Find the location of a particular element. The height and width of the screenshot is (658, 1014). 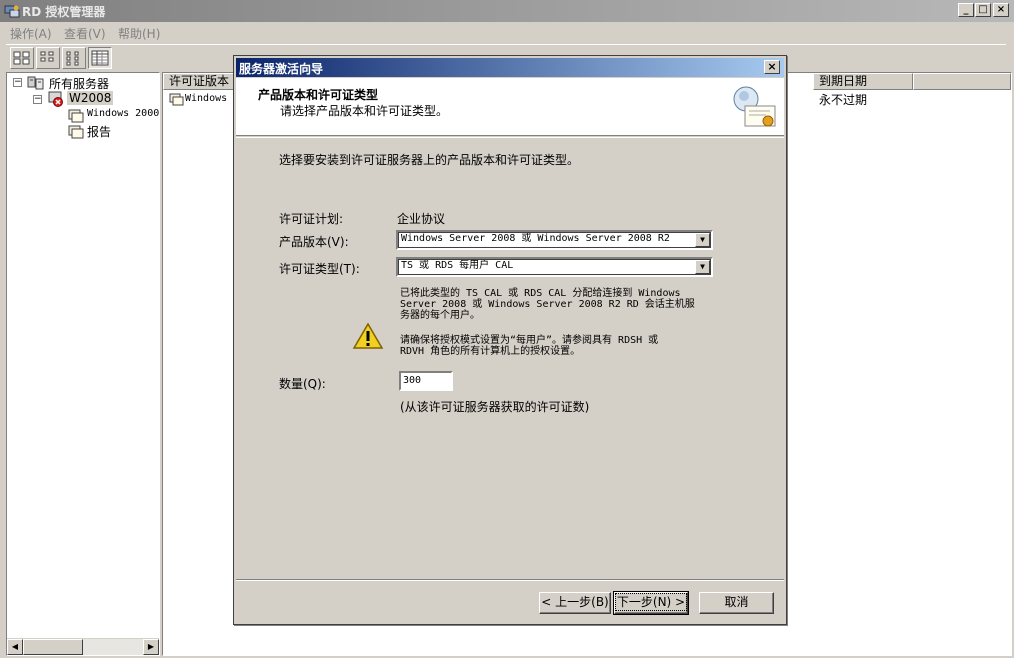

cancel-button: 取消 is located at coordinates (736, 603).